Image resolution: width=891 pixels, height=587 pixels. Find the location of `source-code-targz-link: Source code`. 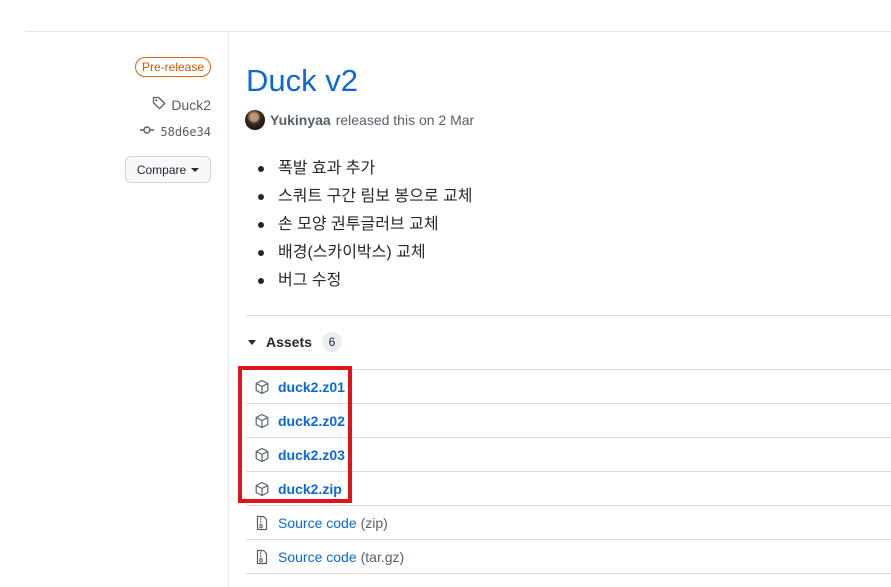

source-code-targz-link: Source code is located at coordinates (317, 557).